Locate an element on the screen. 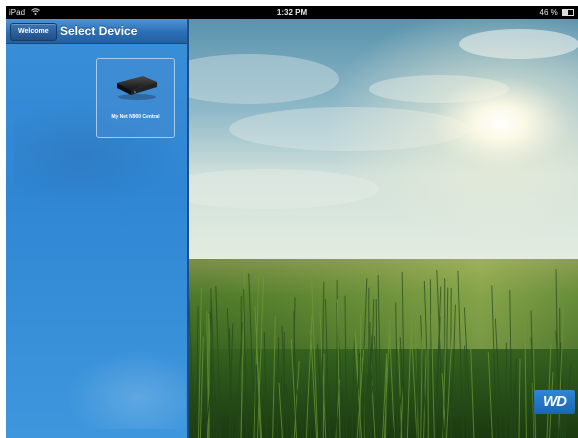 This screenshot has height=438, width=578. clock: 1:32 PM is located at coordinates (292, 12).